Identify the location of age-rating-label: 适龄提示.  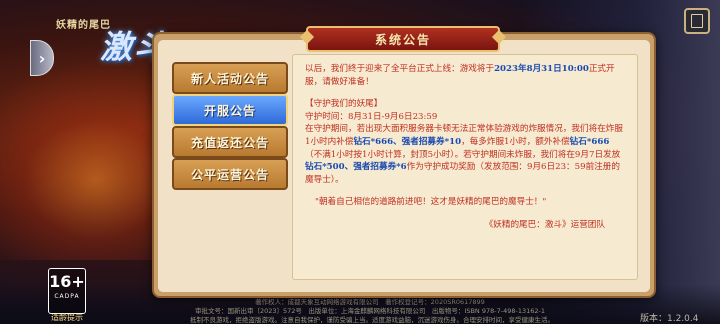
(67, 317).